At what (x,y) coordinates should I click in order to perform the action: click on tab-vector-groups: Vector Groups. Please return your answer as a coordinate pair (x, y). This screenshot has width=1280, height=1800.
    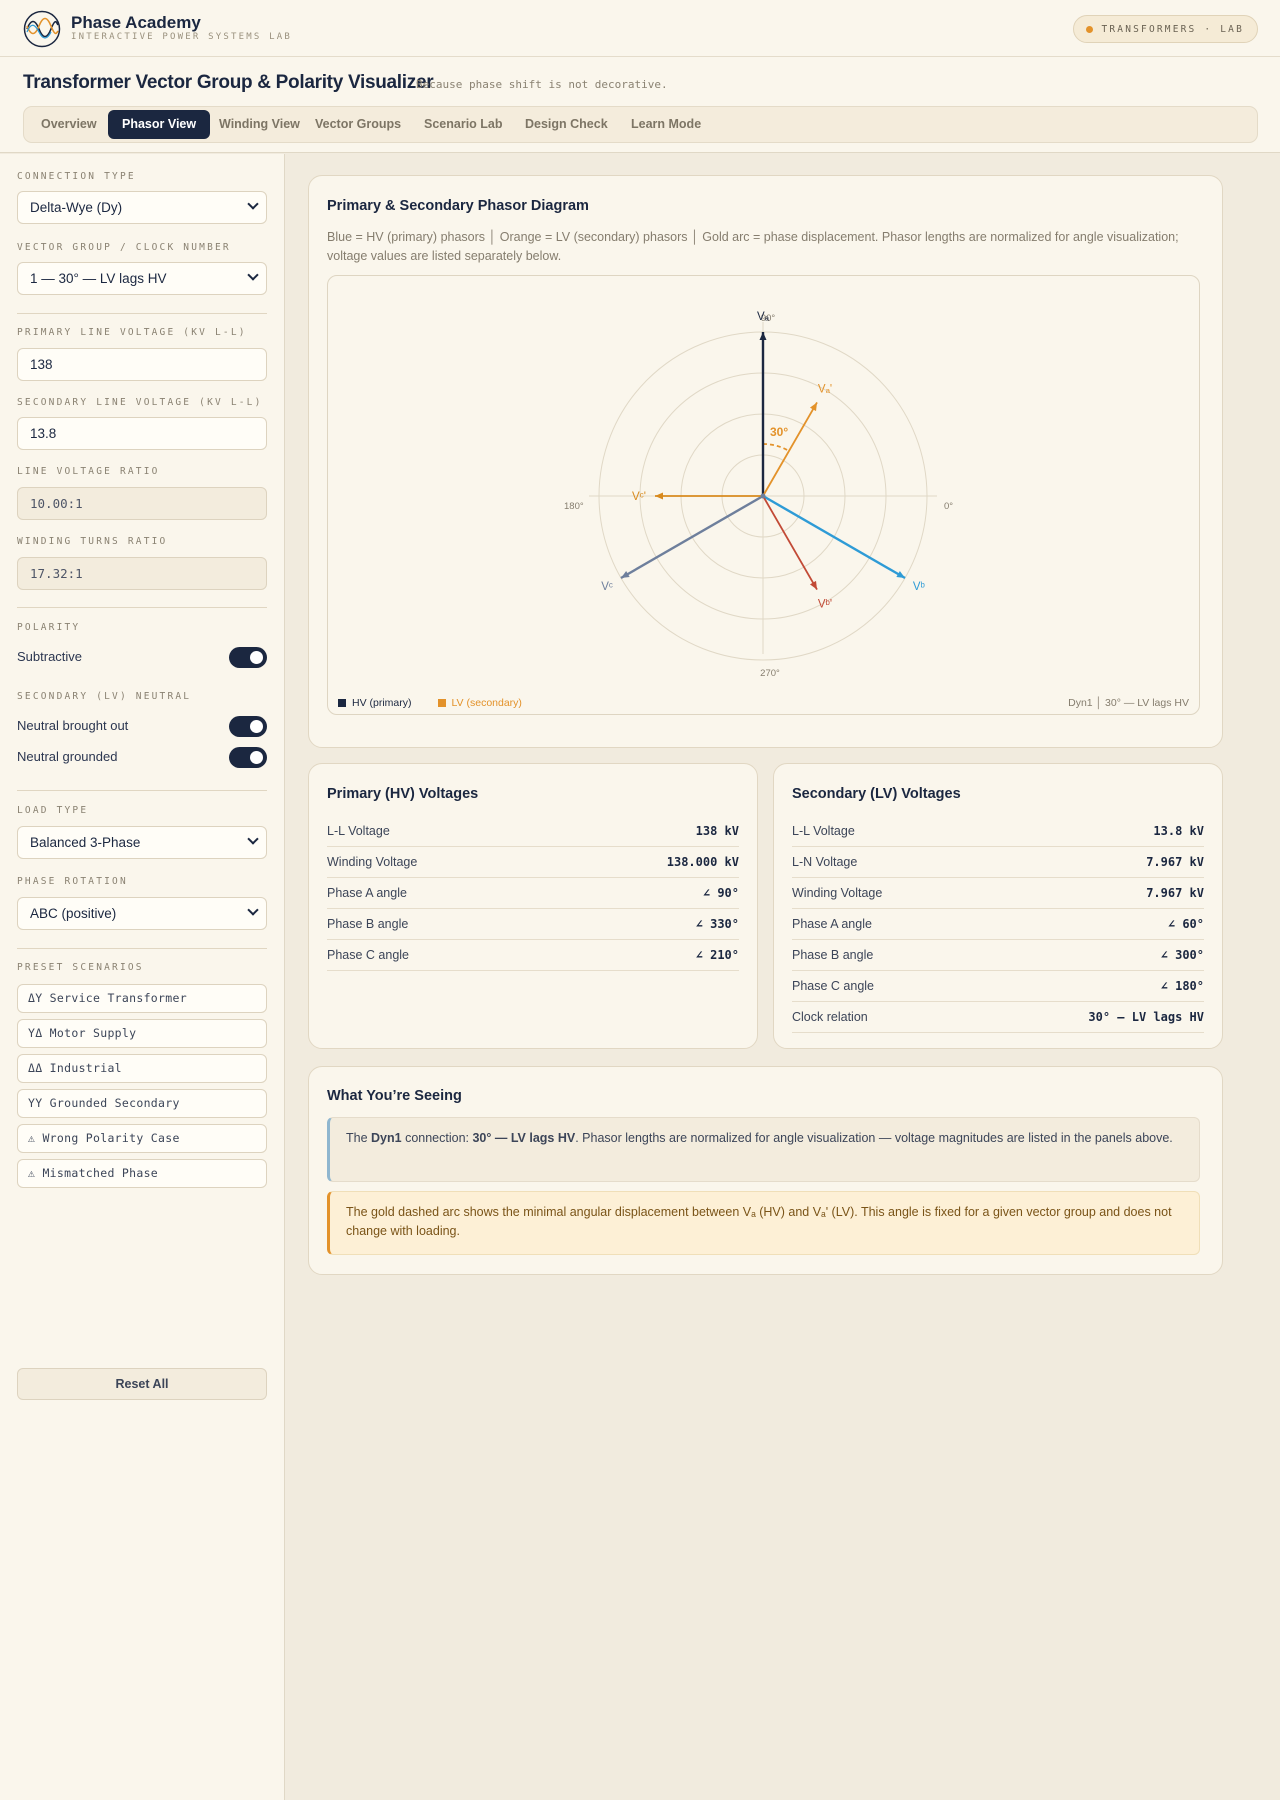
    Looking at the image, I should click on (358, 124).